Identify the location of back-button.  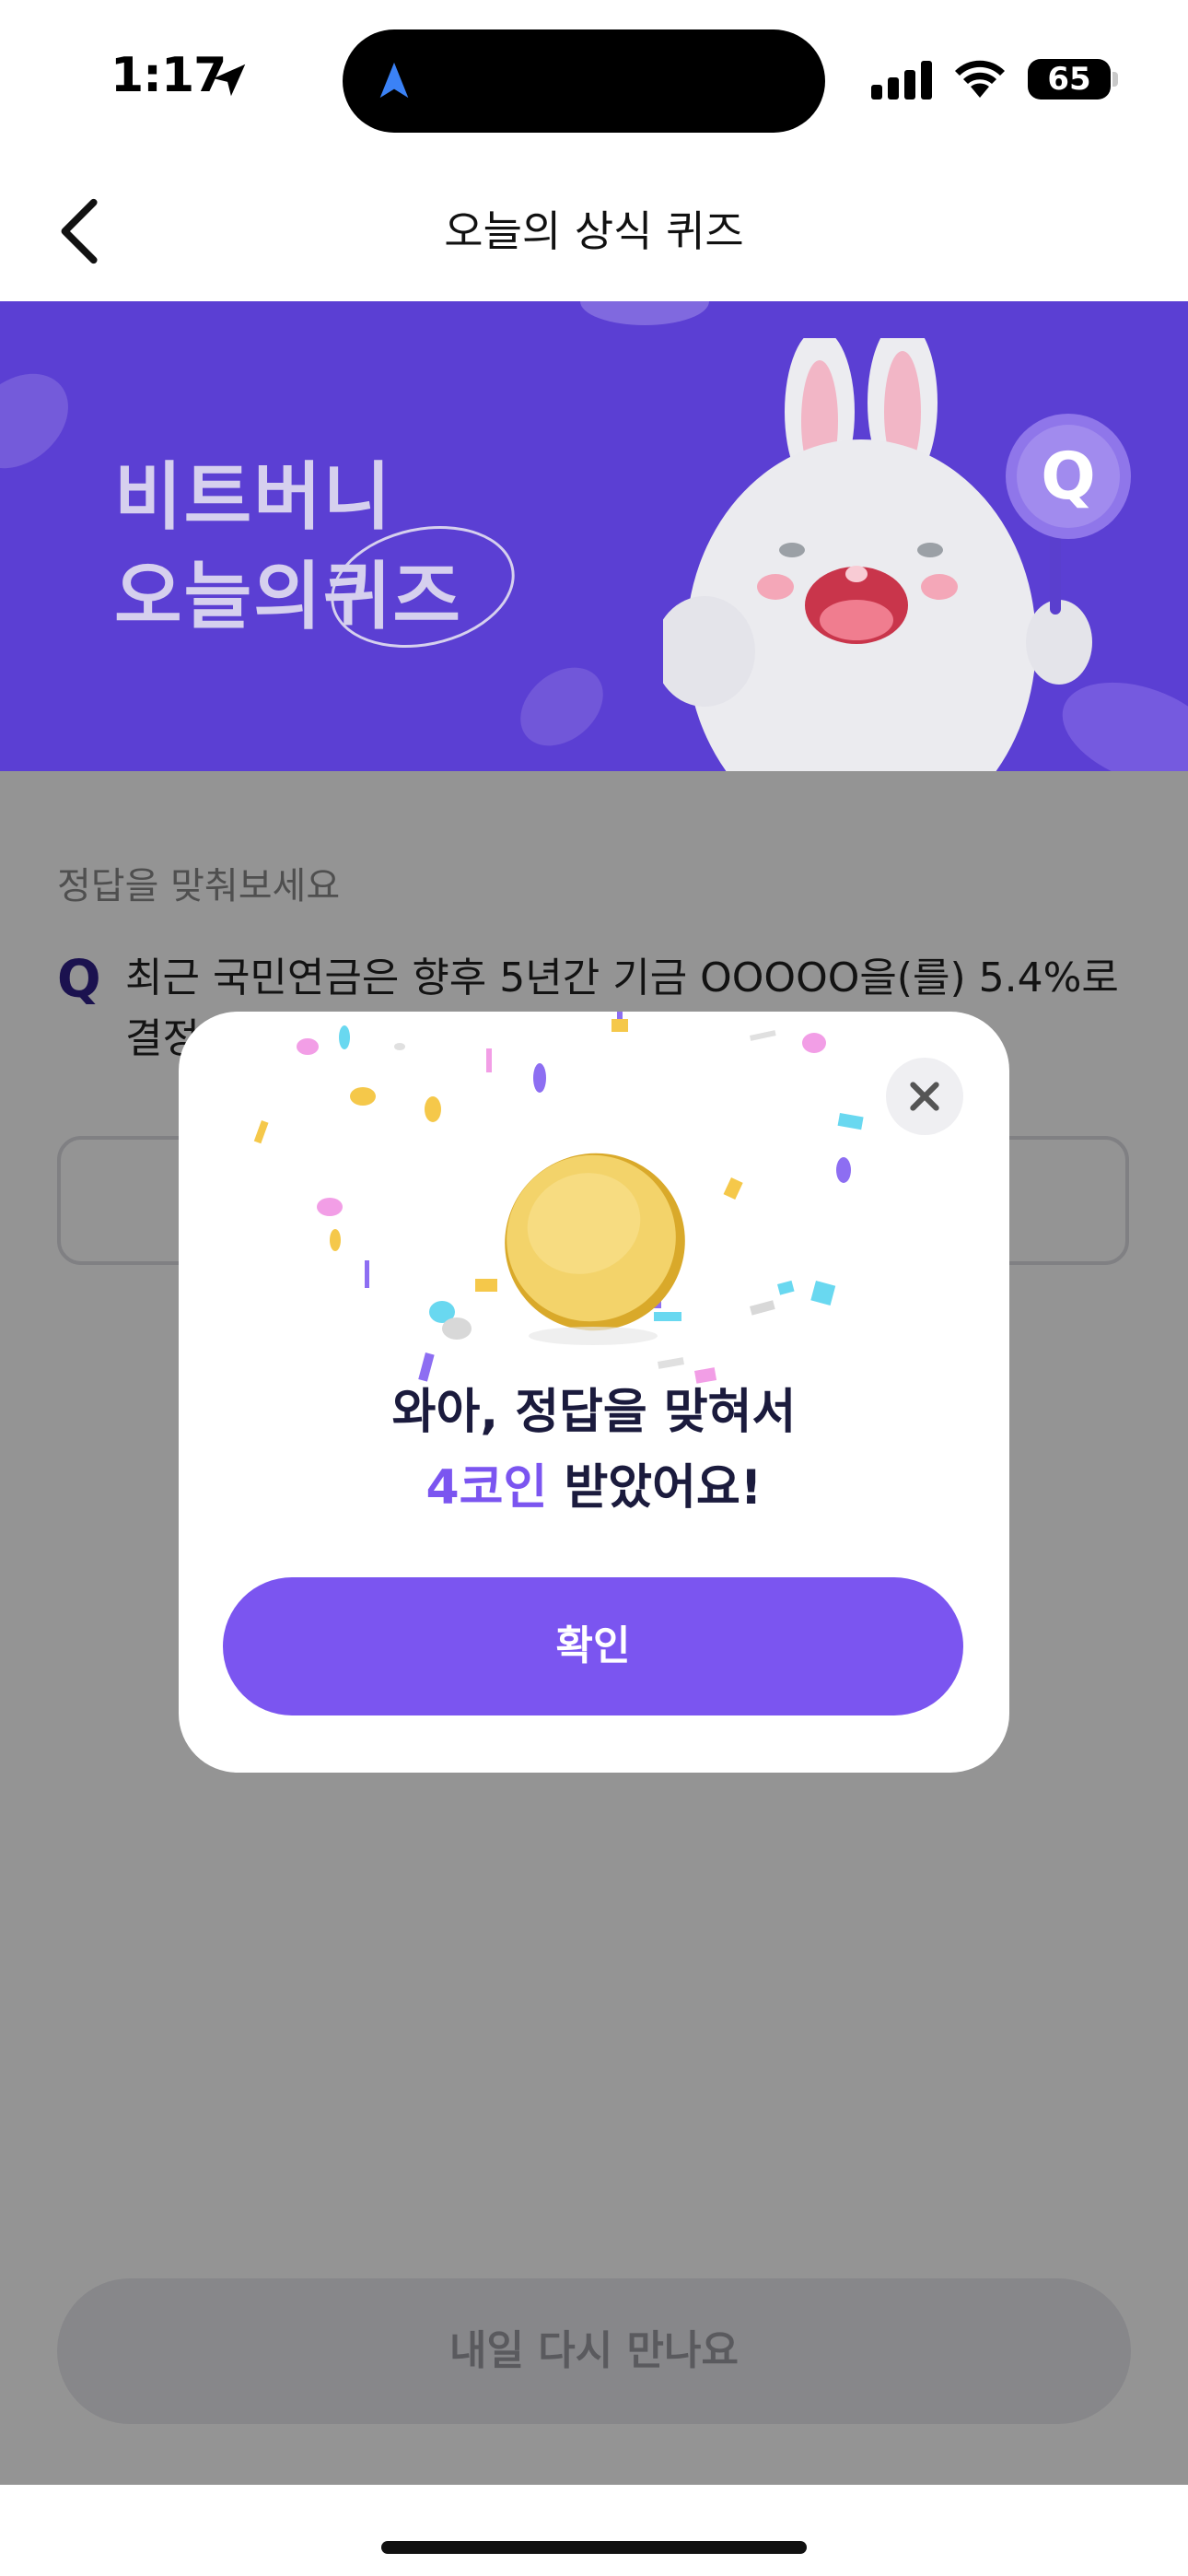
(81, 231).